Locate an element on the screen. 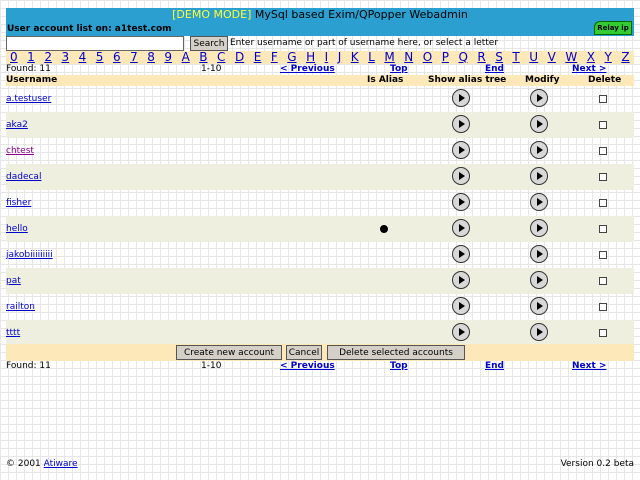 The height and width of the screenshot is (480, 640). letter-link: K is located at coordinates (355, 57).